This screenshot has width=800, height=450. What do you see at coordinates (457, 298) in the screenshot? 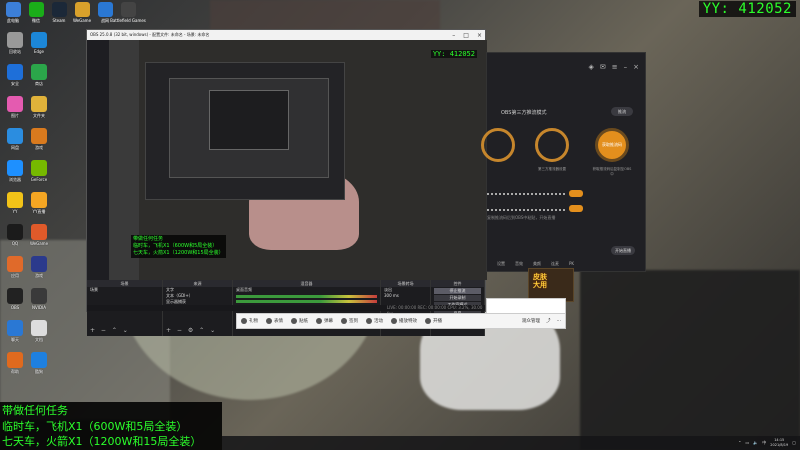
I see `start-recording-button: 开始录制` at bounding box center [457, 298].